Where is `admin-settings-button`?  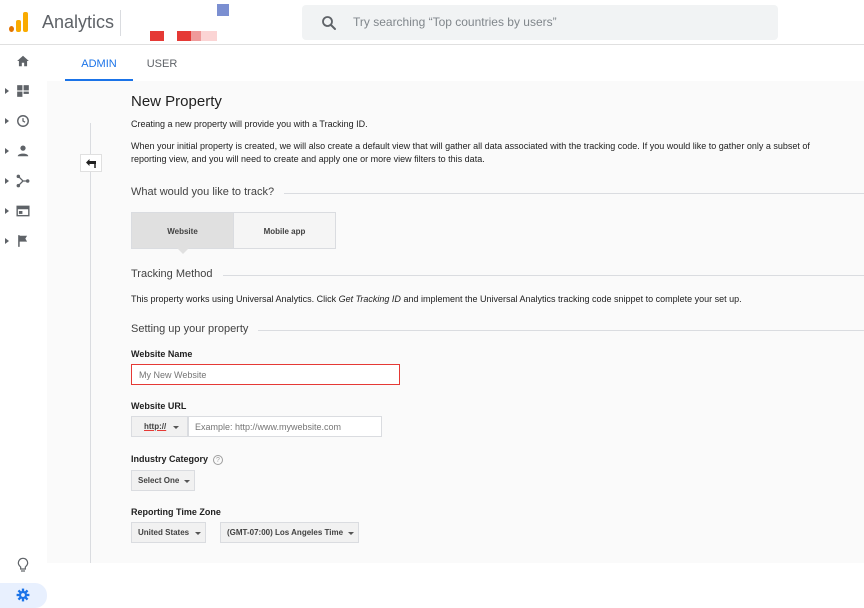
admin-settings-button is located at coordinates (23, 595).